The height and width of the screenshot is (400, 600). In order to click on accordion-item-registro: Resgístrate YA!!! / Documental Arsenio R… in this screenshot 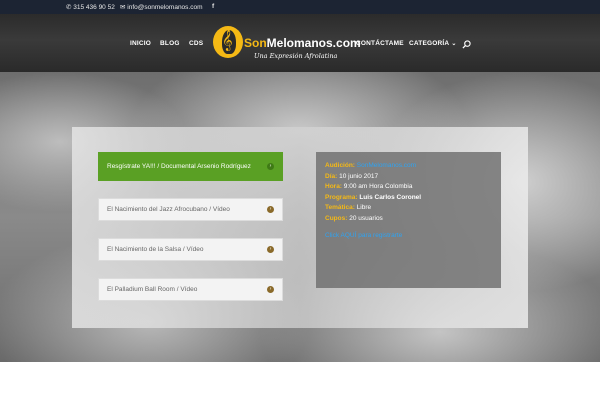, I will do `click(190, 166)`.